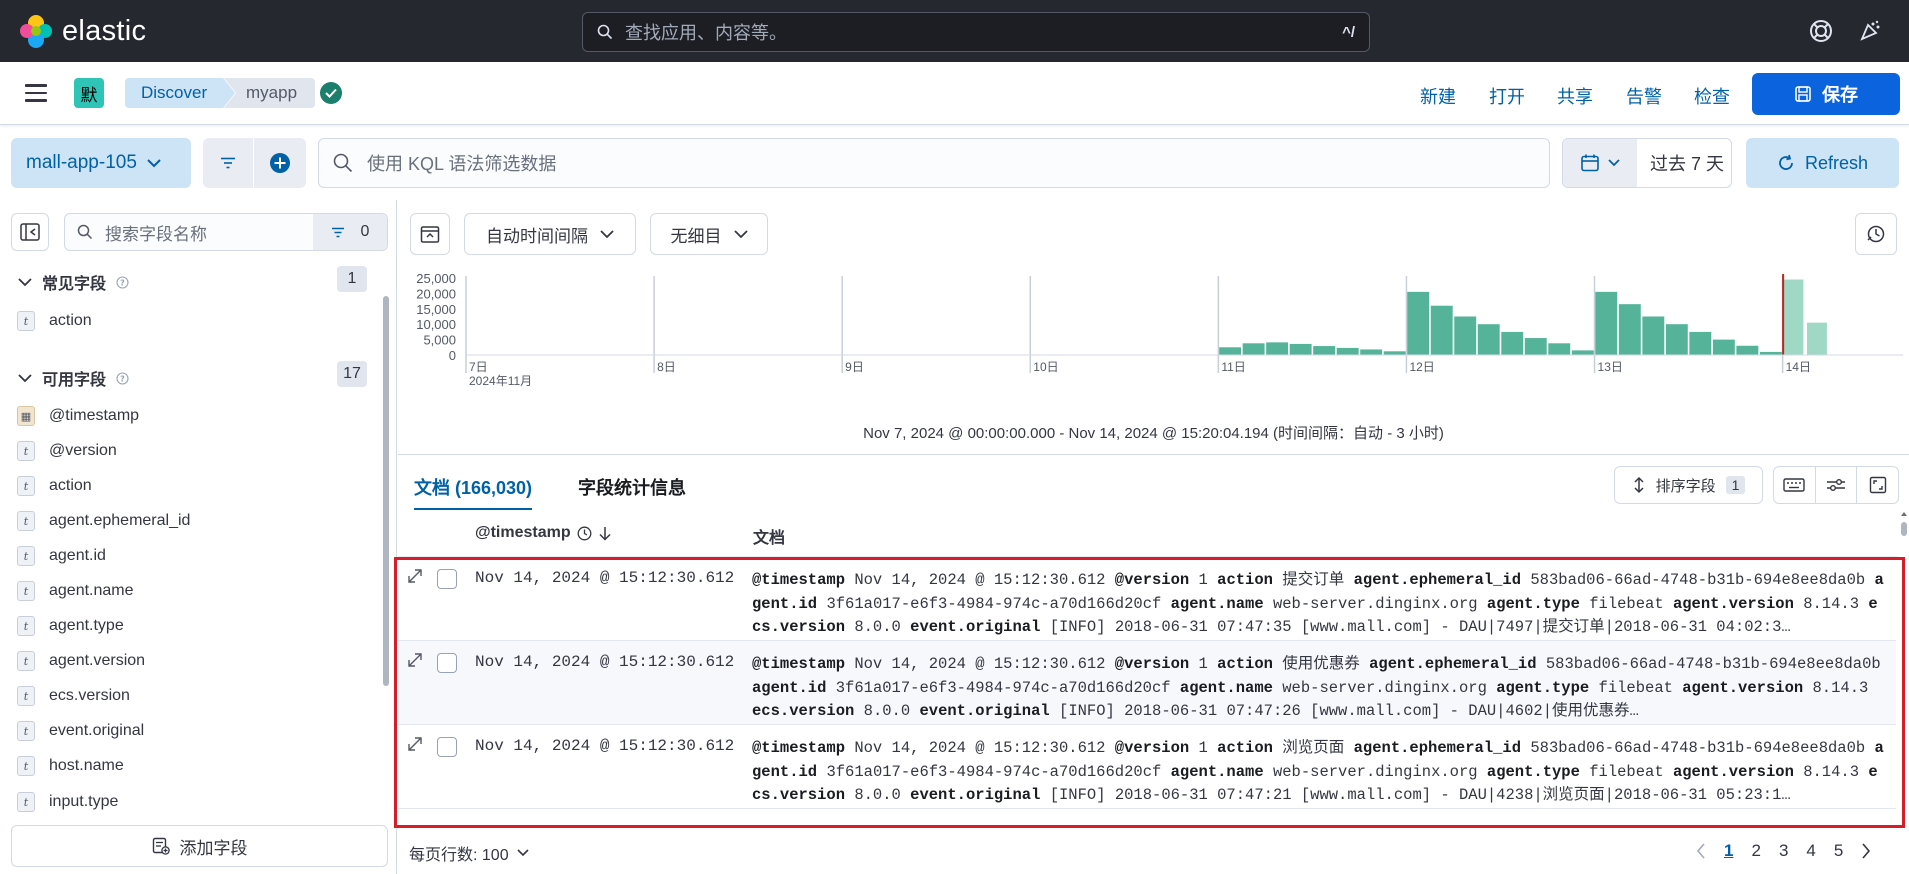 The width and height of the screenshot is (1909, 874). I want to click on sort-fields-button: 排序字段 1, so click(1688, 485).